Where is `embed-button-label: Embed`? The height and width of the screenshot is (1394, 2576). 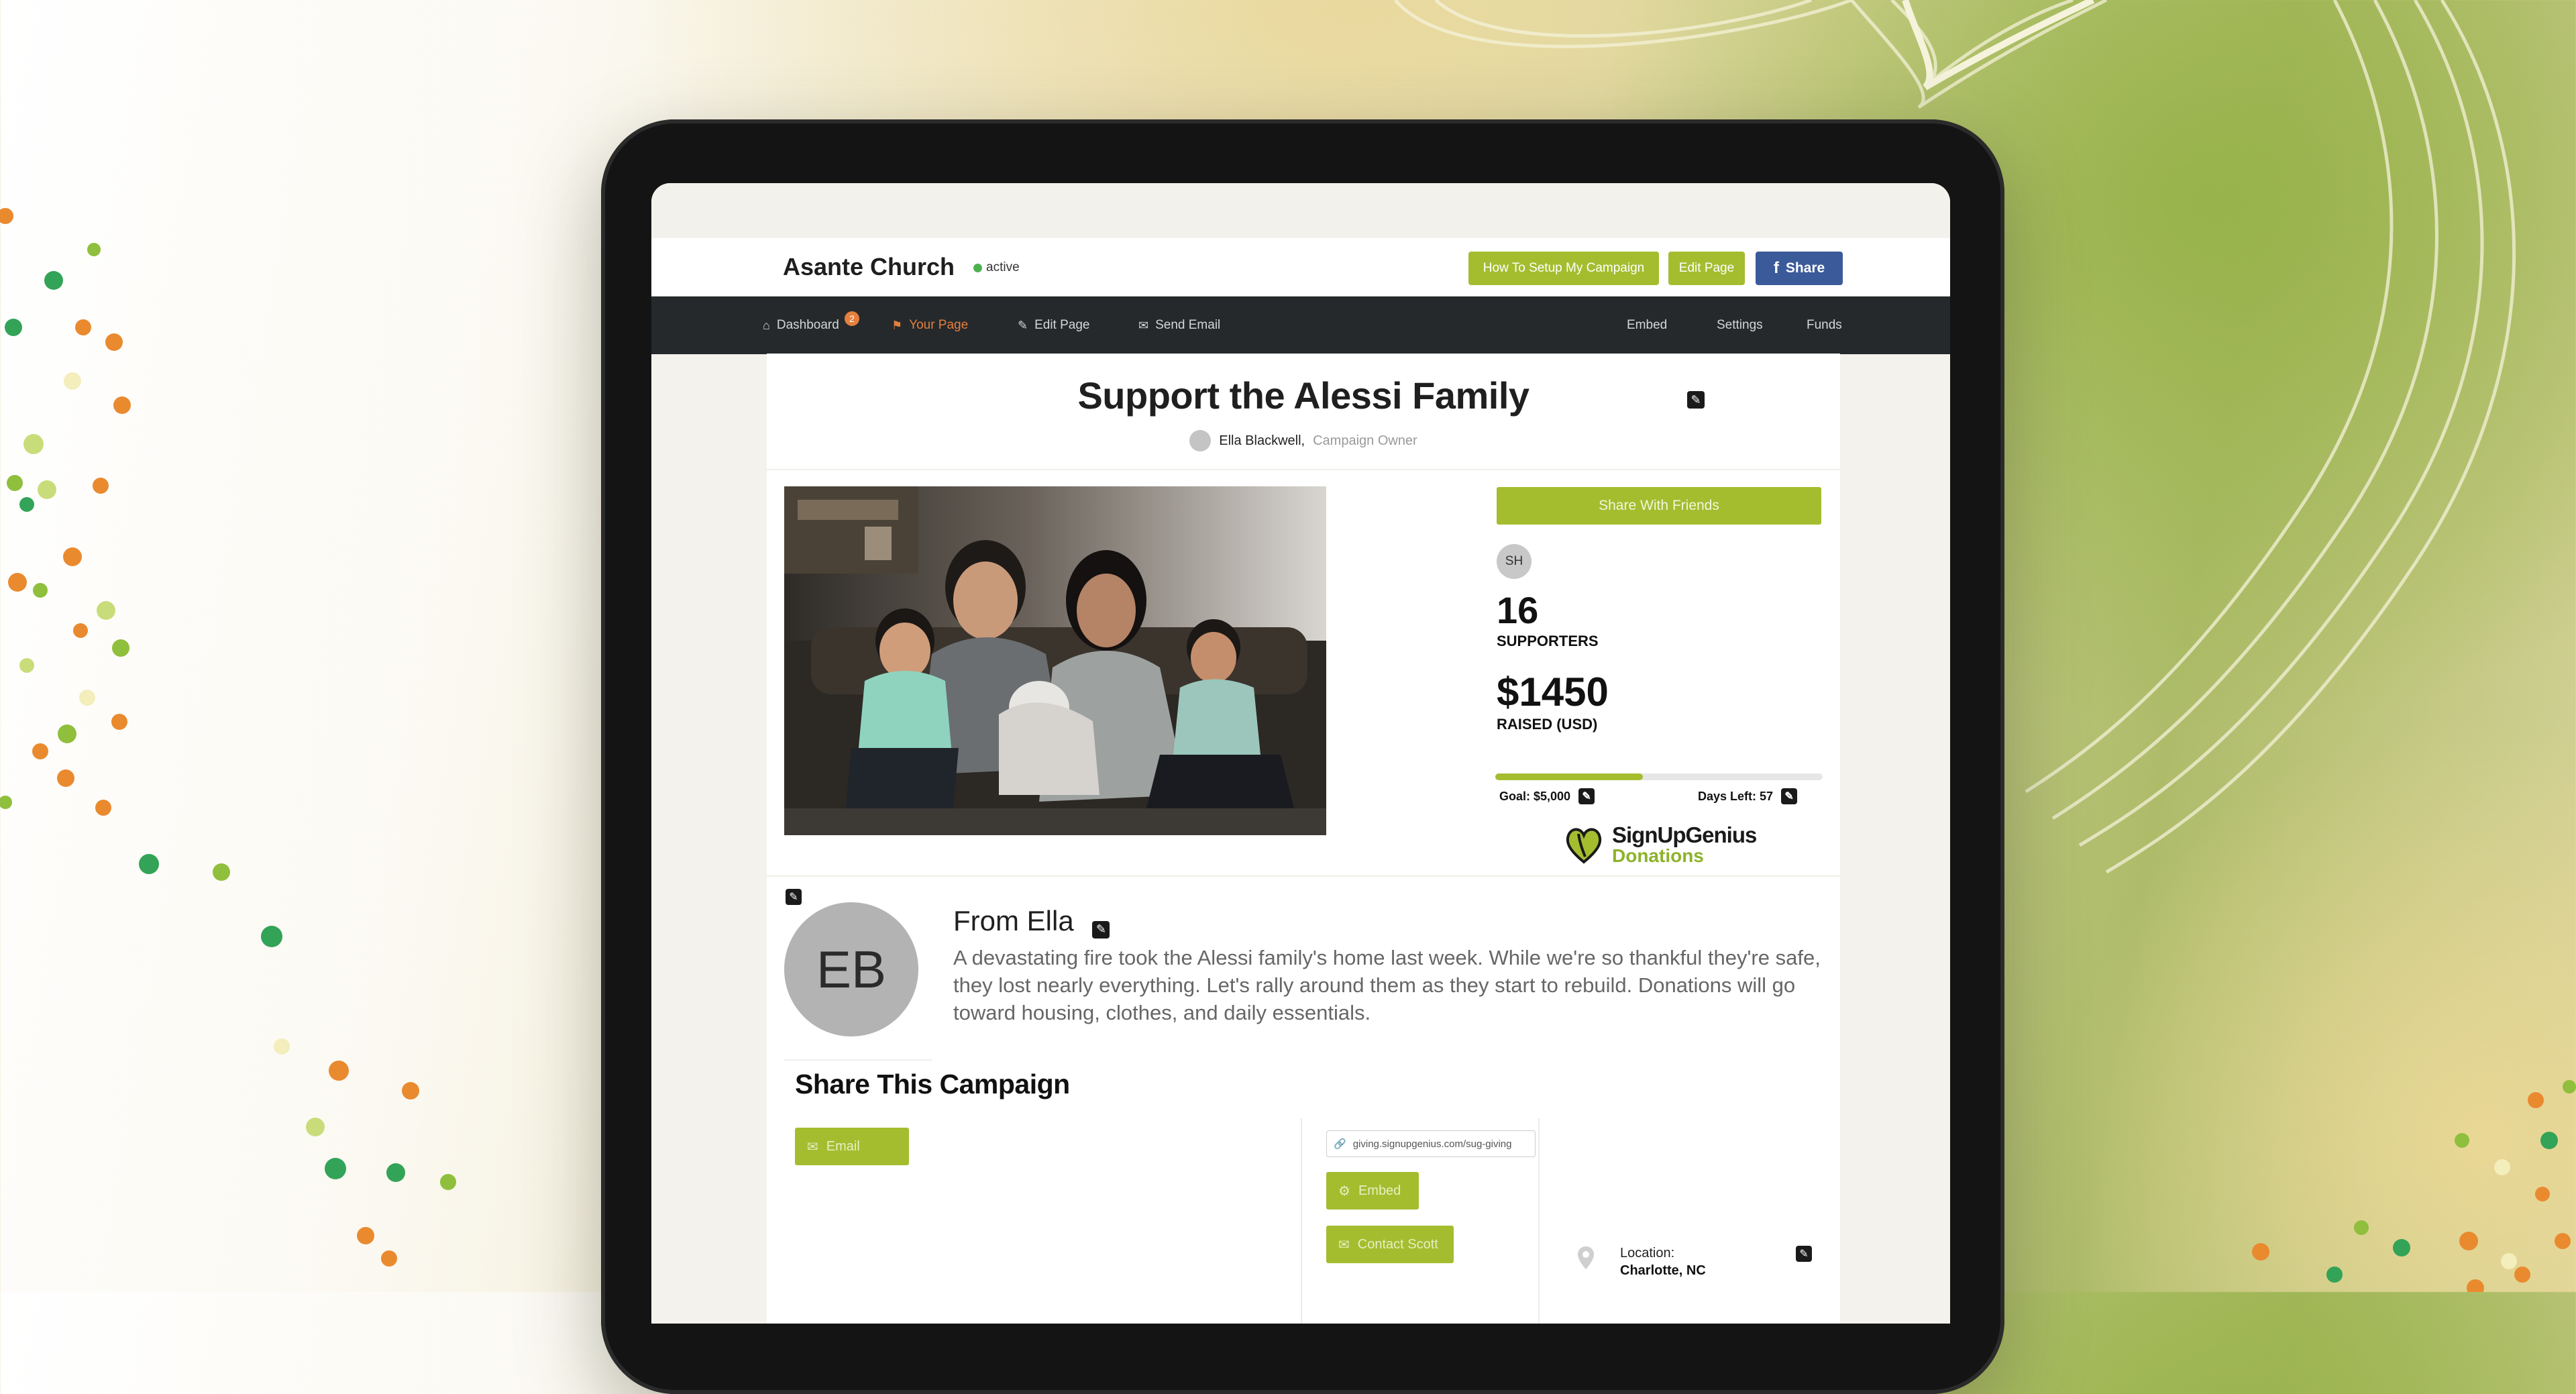 embed-button-label: Embed is located at coordinates (1379, 1190).